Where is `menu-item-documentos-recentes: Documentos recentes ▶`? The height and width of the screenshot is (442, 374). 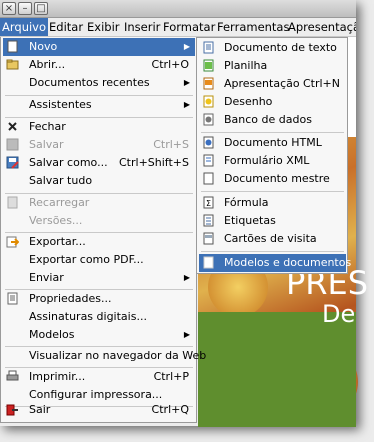 menu-item-documentos-recentes: Documentos recentes ▶ is located at coordinates (99, 83).